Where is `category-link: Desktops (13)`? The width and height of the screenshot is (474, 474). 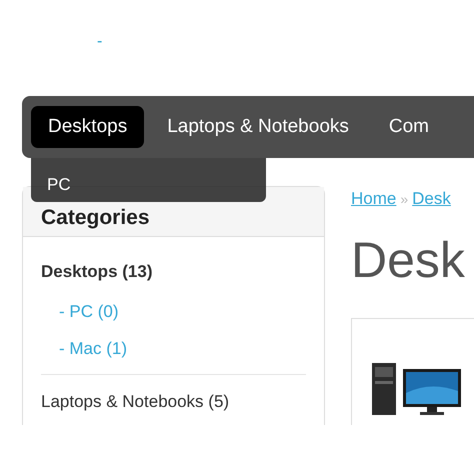
category-link: Desktops (13) is located at coordinates (173, 278).